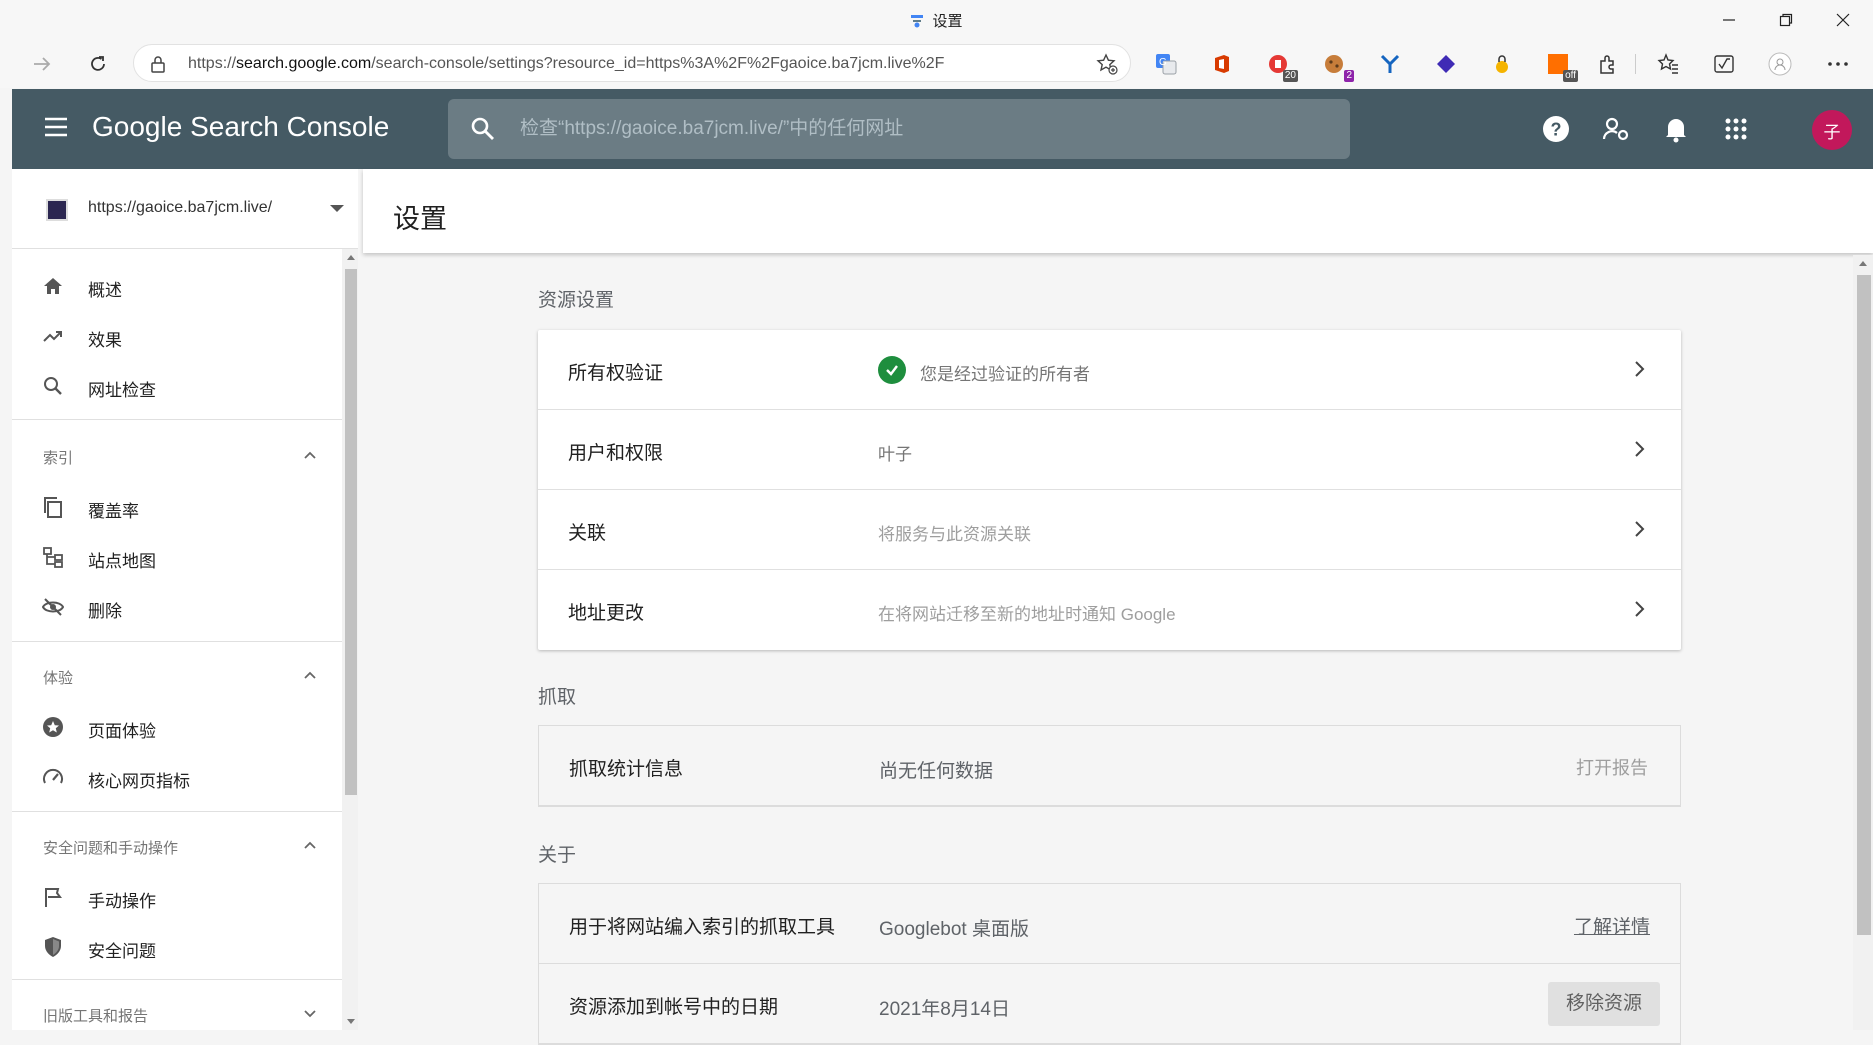  Describe the element at coordinates (122, 731) in the screenshot. I see `sidebar-item-label: 页面体验` at that location.